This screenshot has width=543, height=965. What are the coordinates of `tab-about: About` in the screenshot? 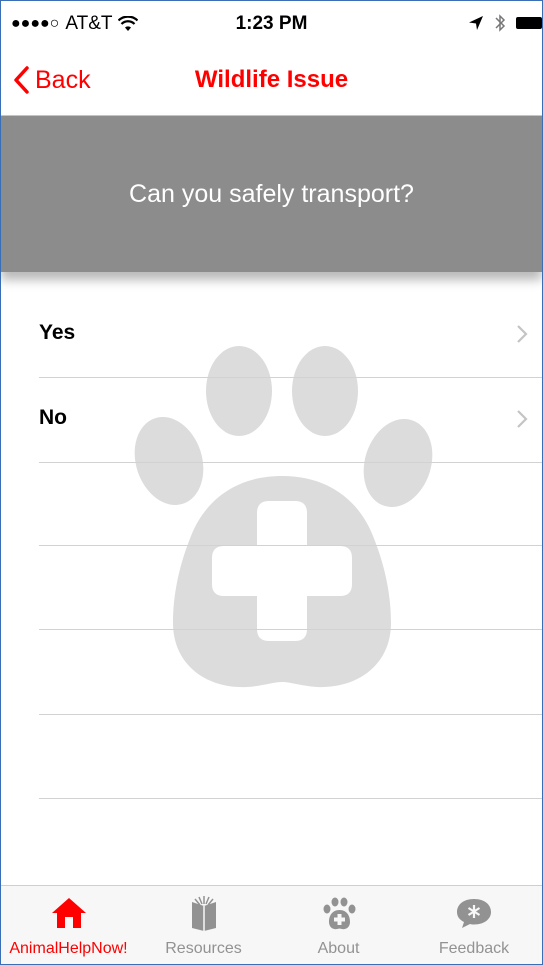 It's located at (338, 925).